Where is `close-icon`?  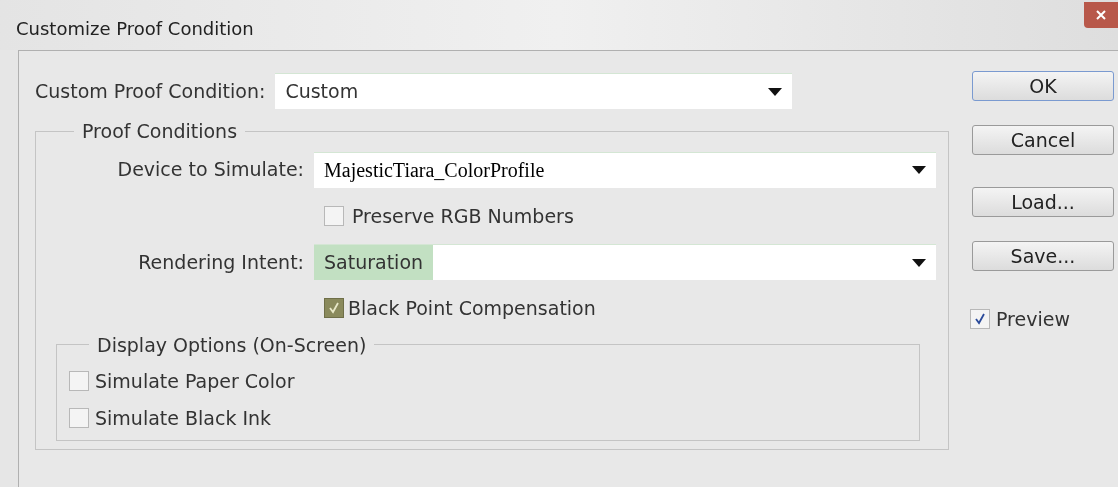
close-icon is located at coordinates (1101, 15).